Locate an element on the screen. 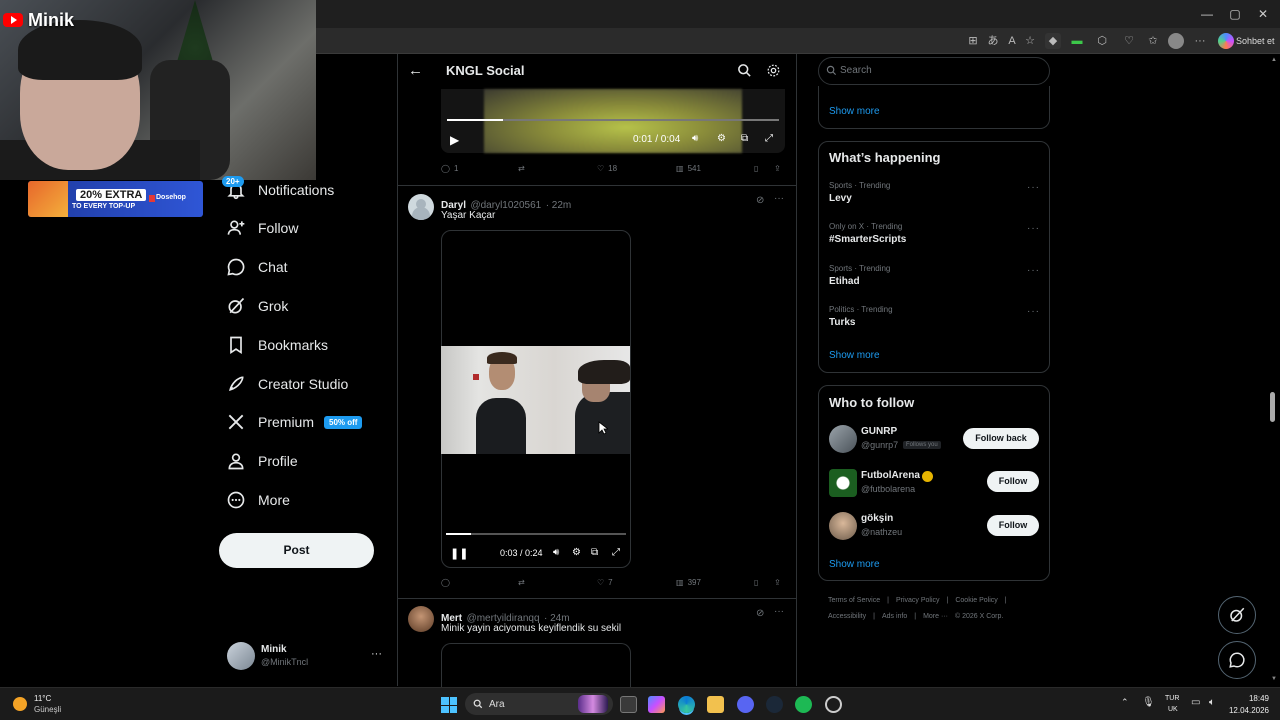 This screenshot has height=720, width=1280. close-icon: ✕ is located at coordinates (1263, 14).